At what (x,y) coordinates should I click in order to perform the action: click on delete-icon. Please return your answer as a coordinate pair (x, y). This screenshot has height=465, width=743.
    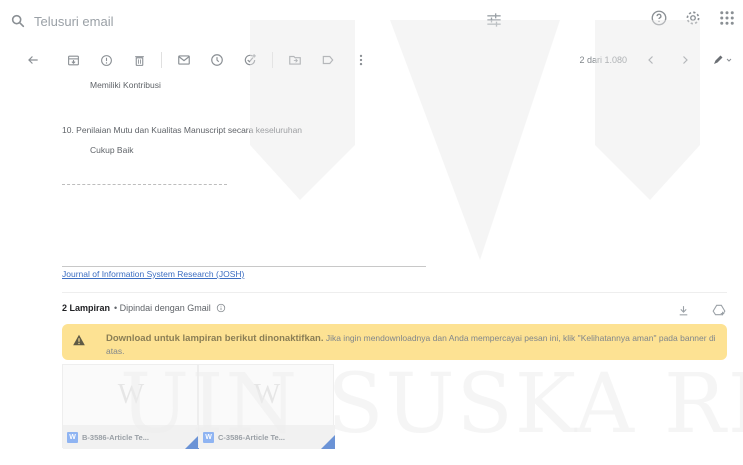
    Looking at the image, I should click on (139, 60).